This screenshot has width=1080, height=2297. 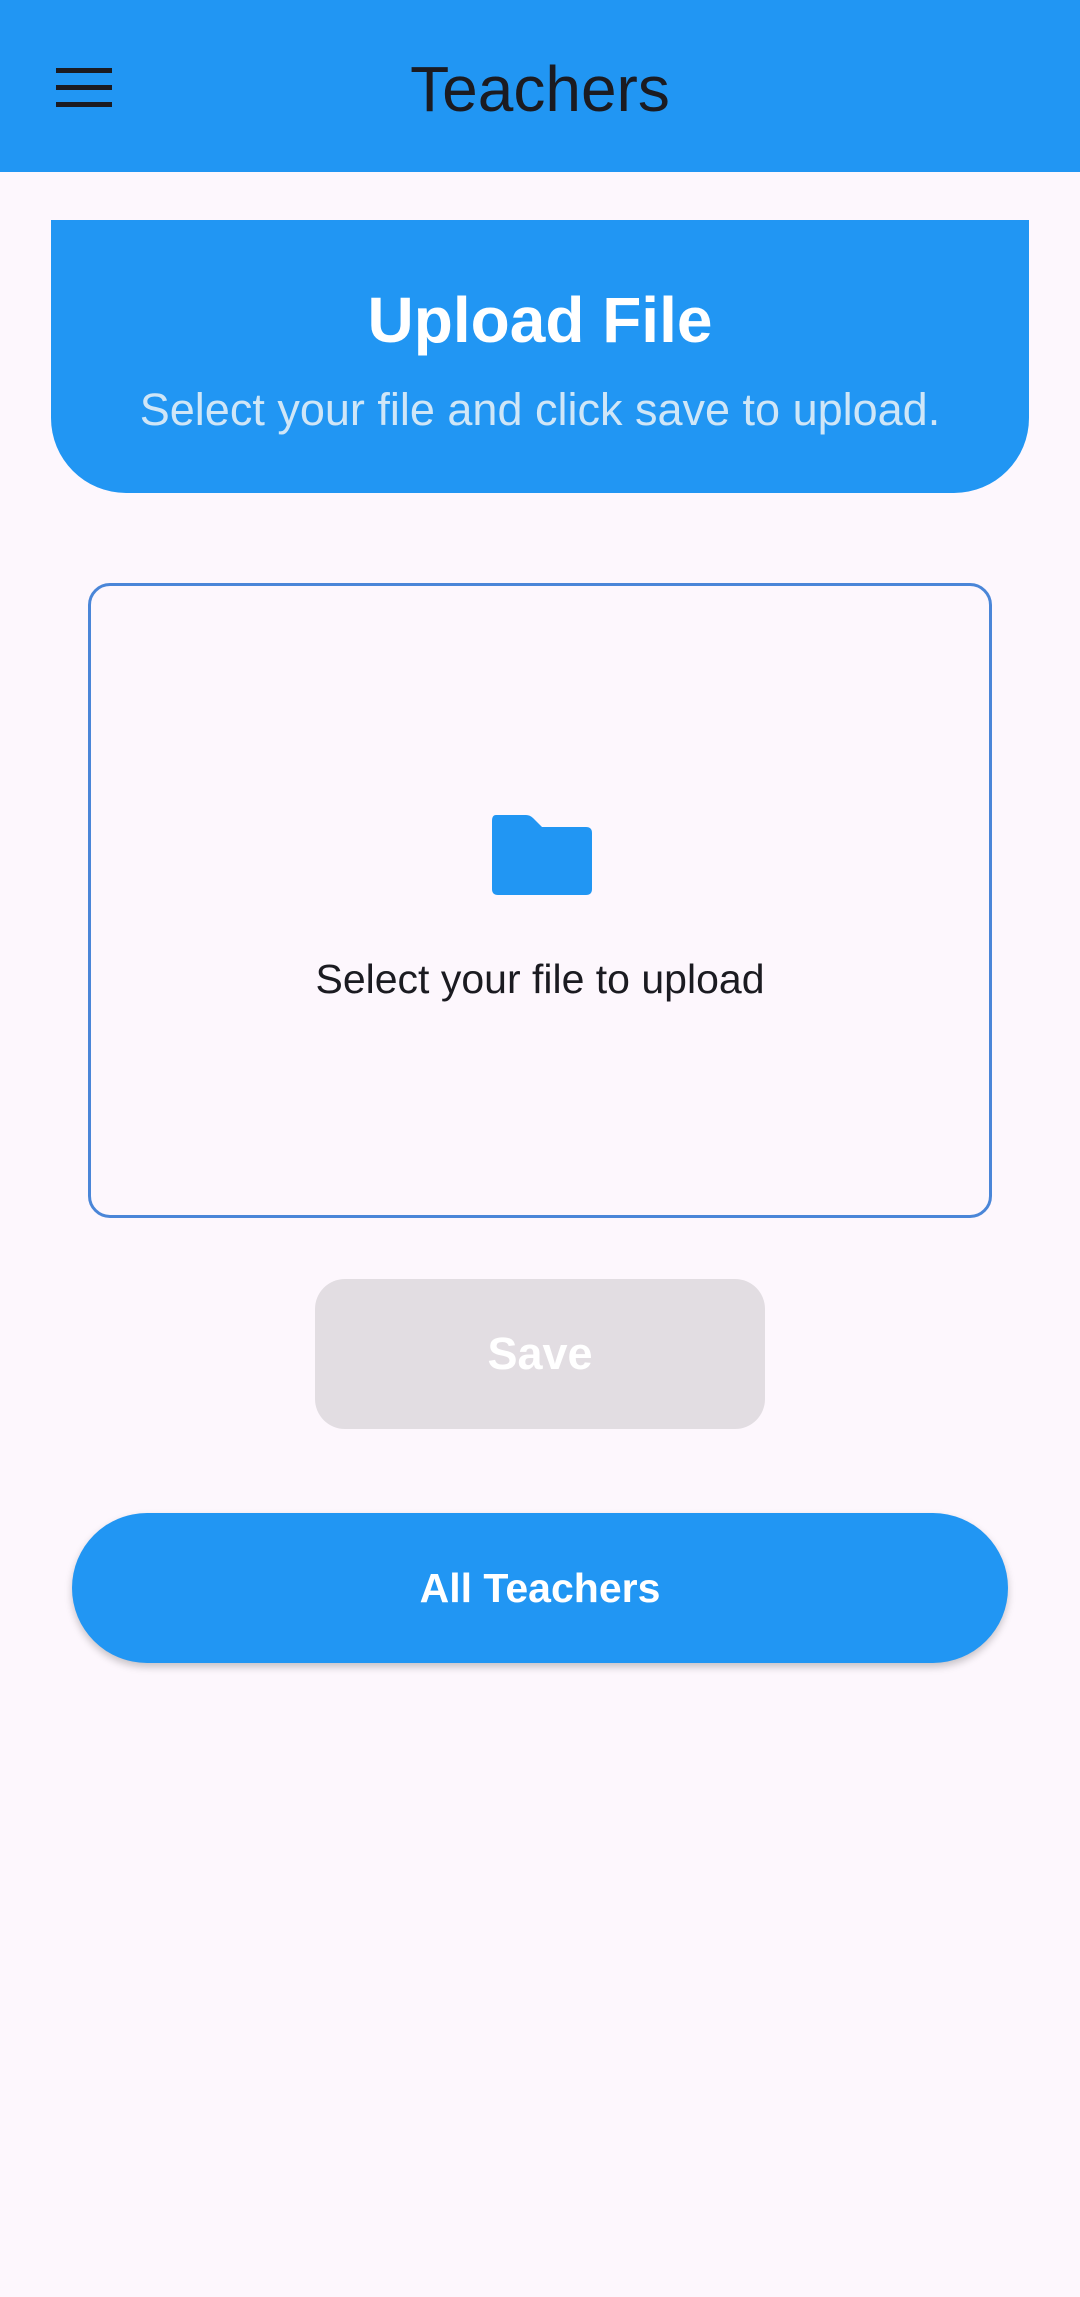 I want to click on app-bar: Teachers, so click(x=540, y=86).